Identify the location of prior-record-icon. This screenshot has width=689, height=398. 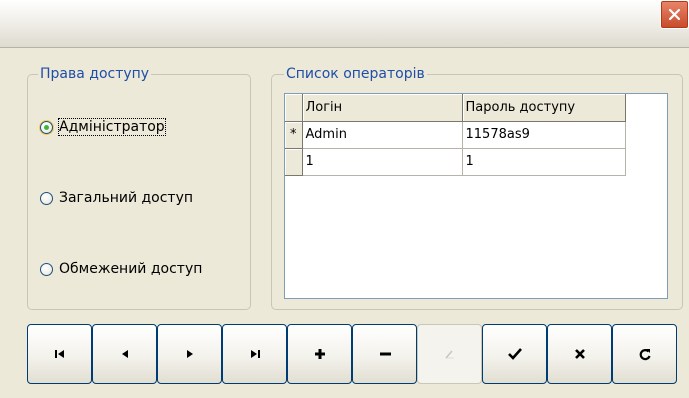
(125, 354).